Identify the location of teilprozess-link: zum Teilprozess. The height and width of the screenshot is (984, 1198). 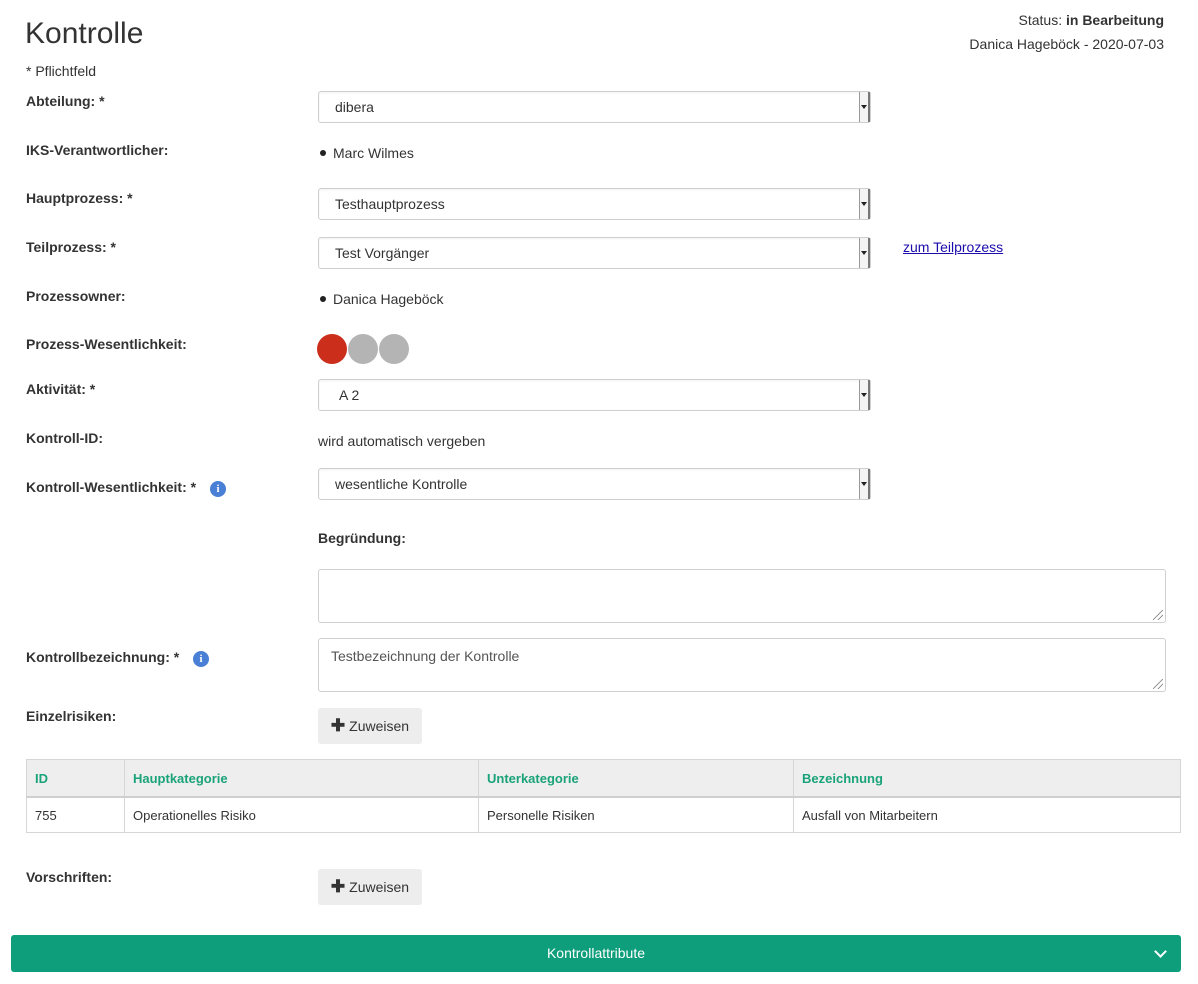
(953, 247).